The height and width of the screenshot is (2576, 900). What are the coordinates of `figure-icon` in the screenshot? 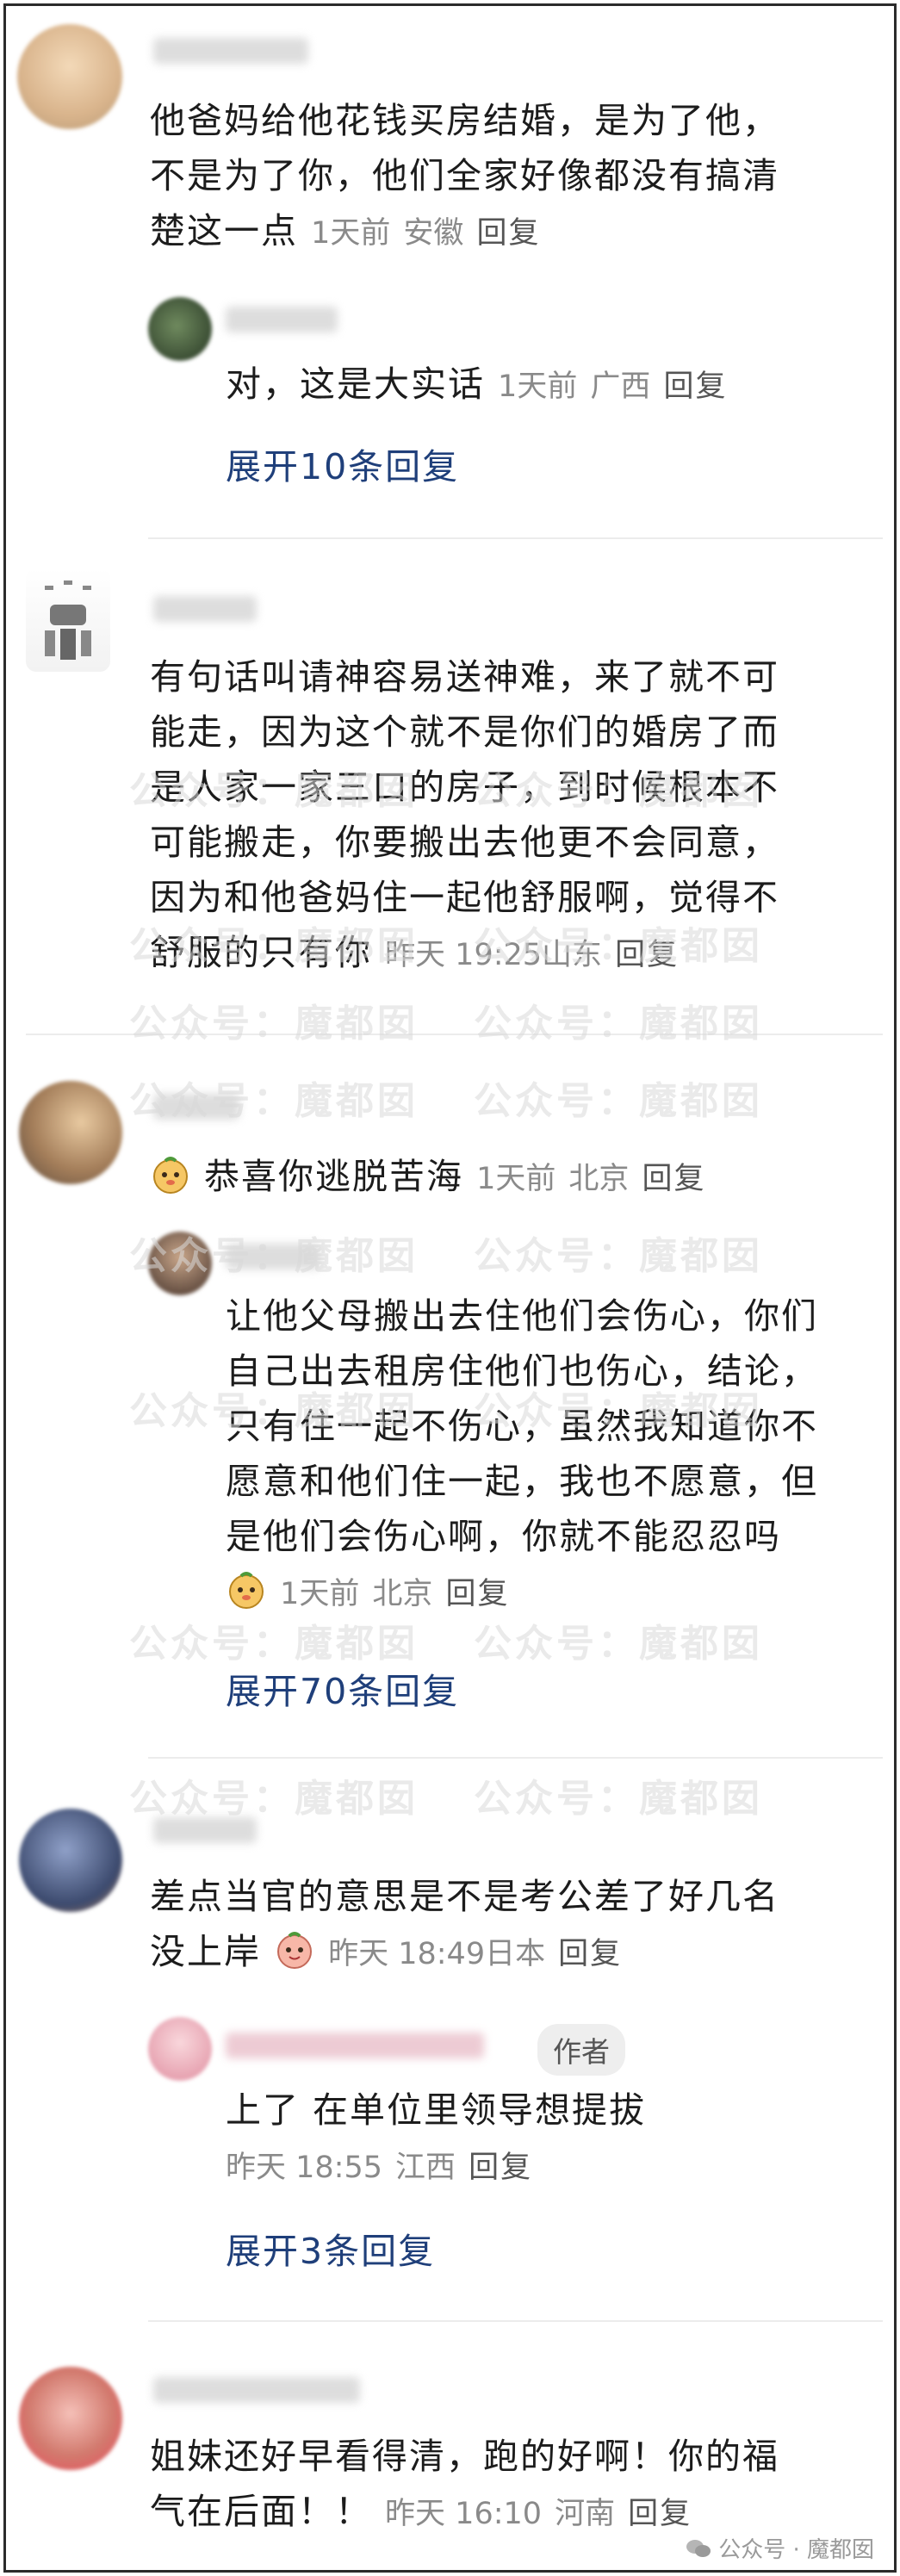 It's located at (68, 620).